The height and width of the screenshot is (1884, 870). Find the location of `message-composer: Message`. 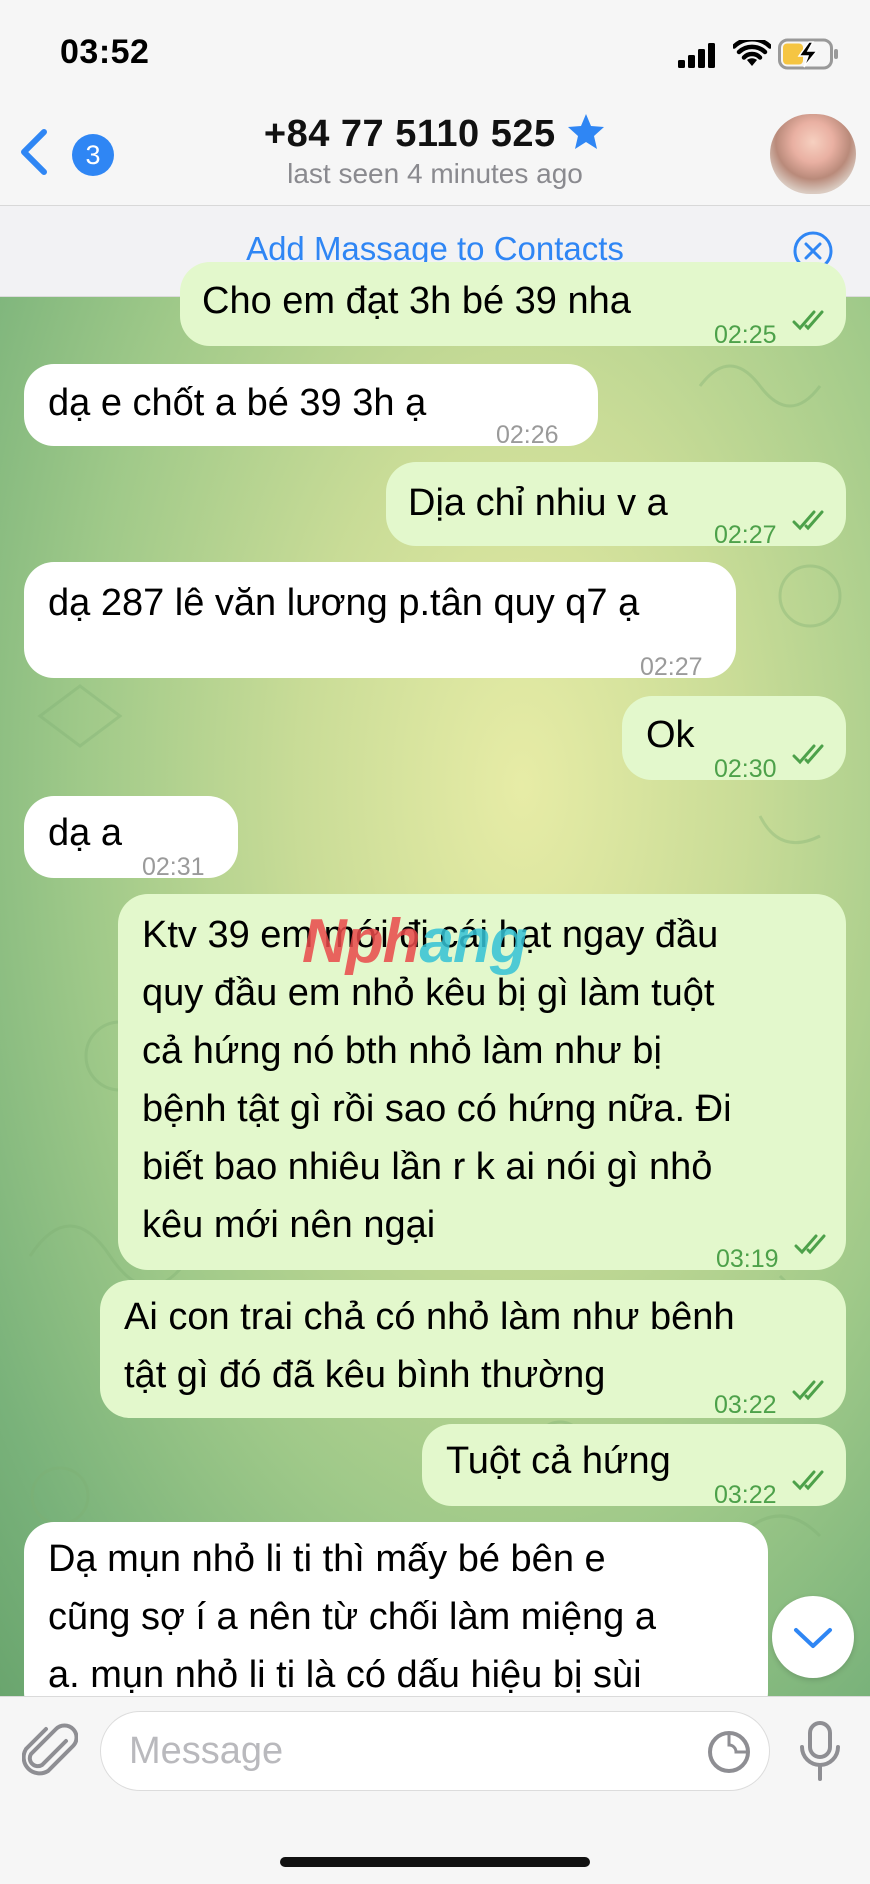

message-composer: Message is located at coordinates (435, 1790).